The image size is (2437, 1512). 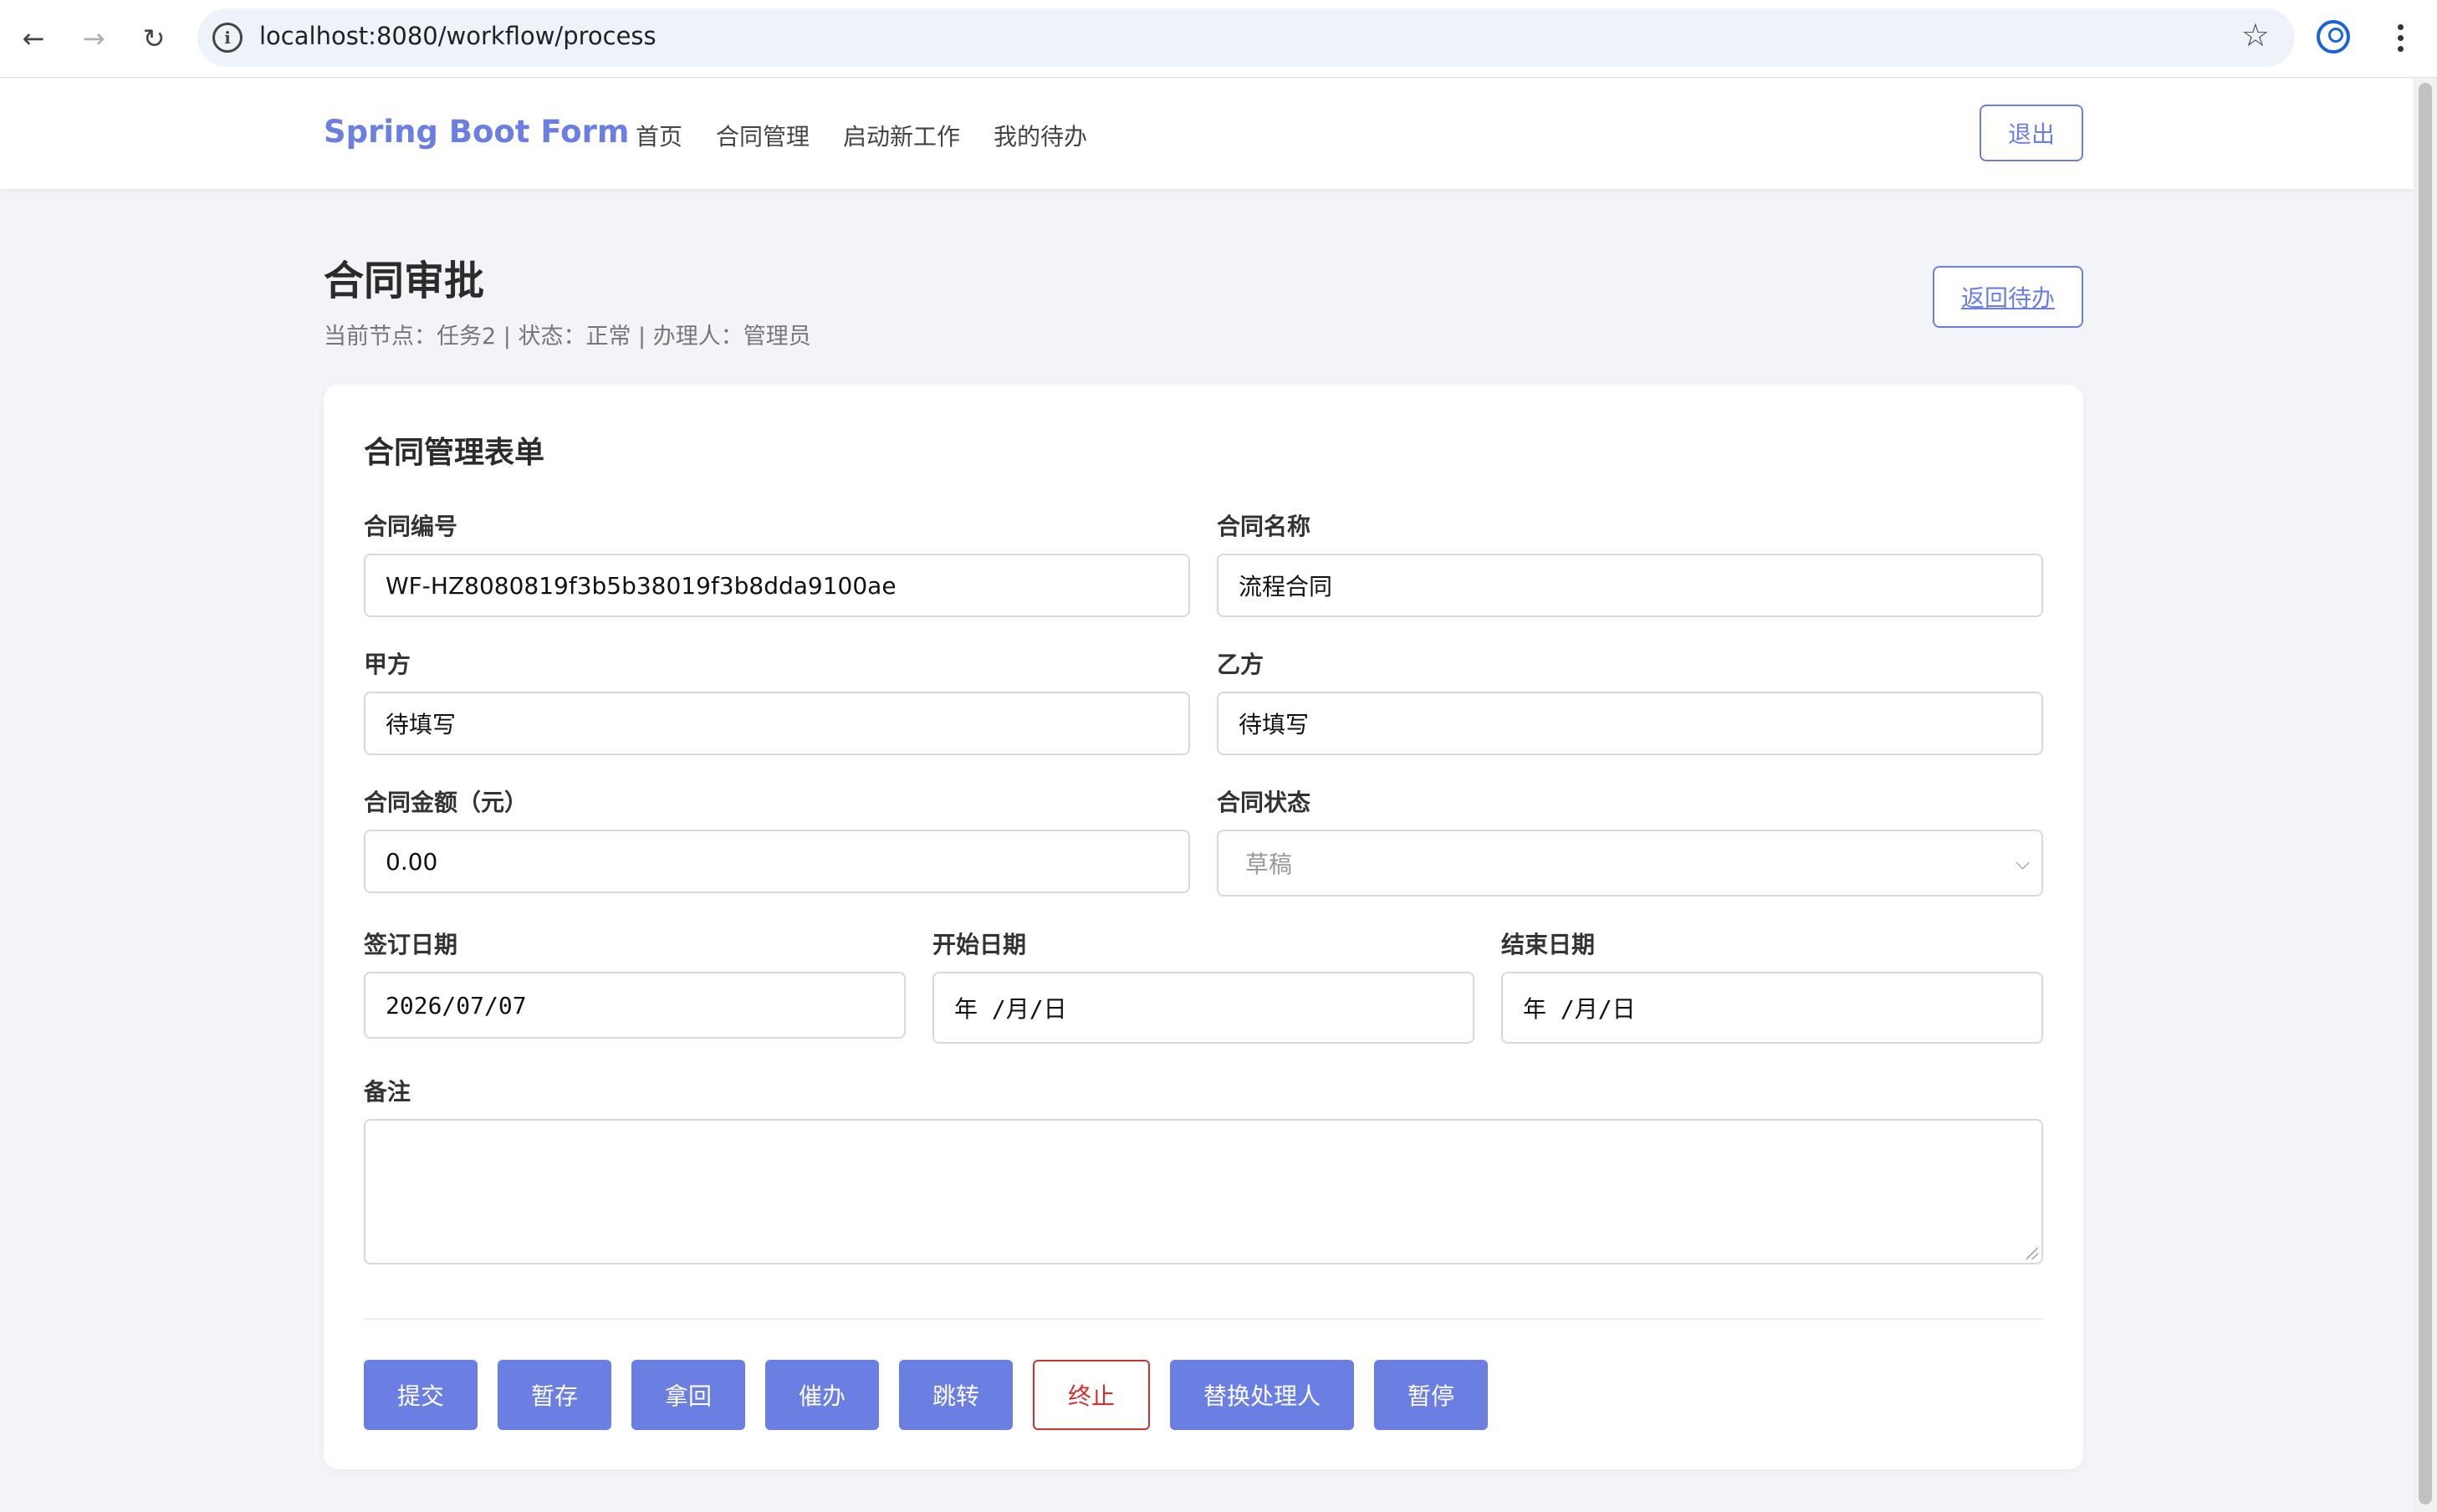 I want to click on main-nav: 首页 合同管理 启动新工作 我的待办, so click(x=861, y=135).